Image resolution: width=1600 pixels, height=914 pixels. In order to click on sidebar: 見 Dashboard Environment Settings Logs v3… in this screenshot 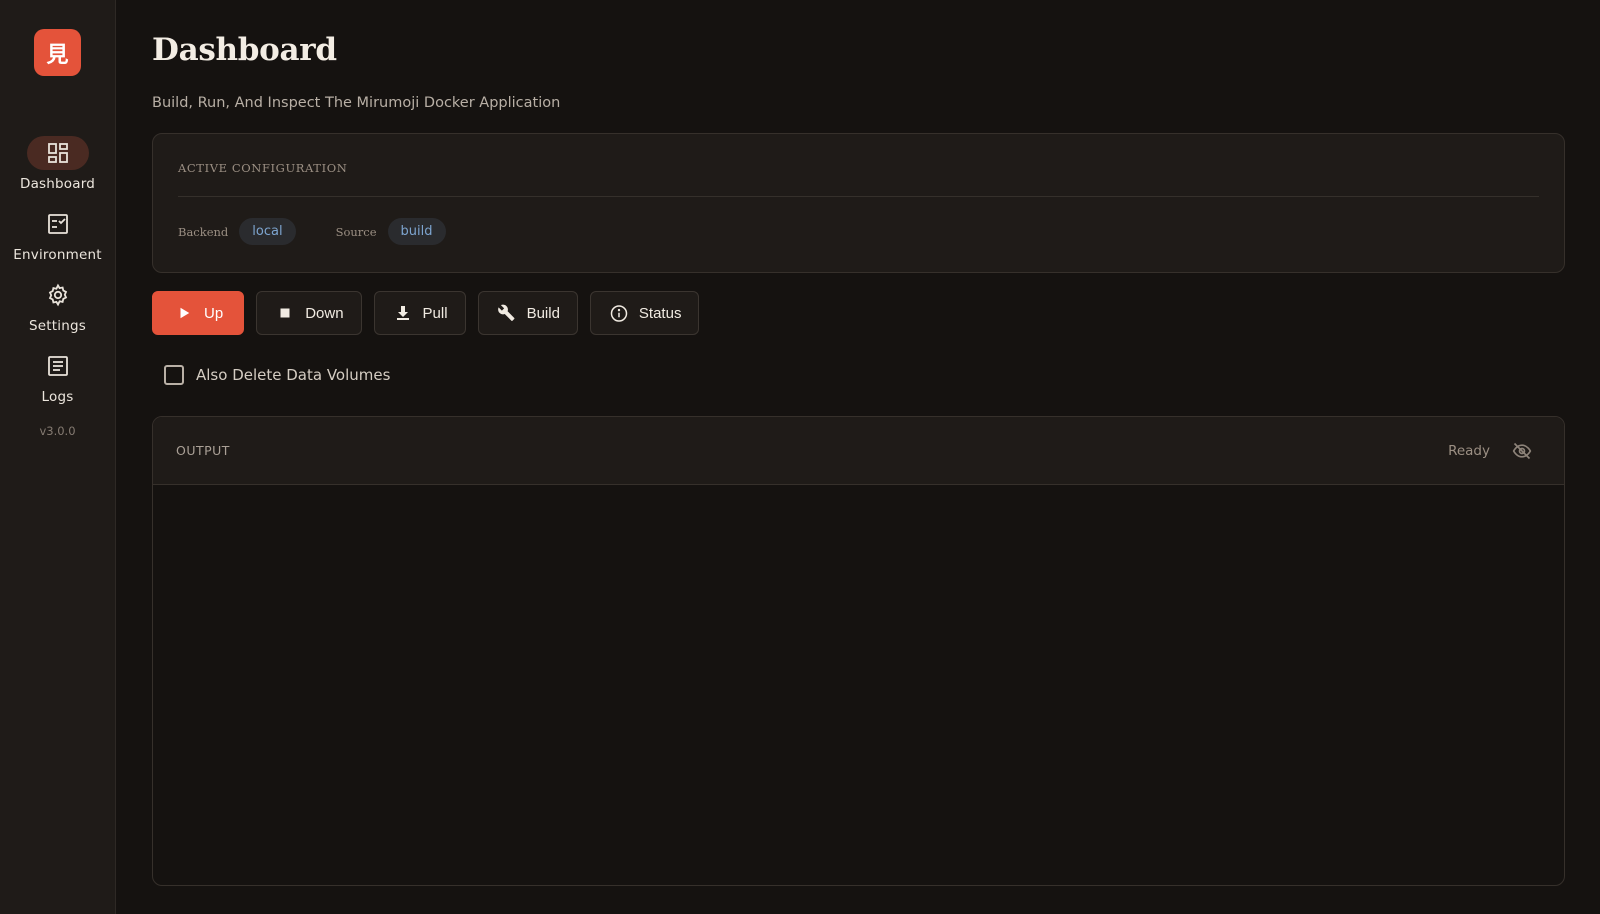, I will do `click(58, 457)`.